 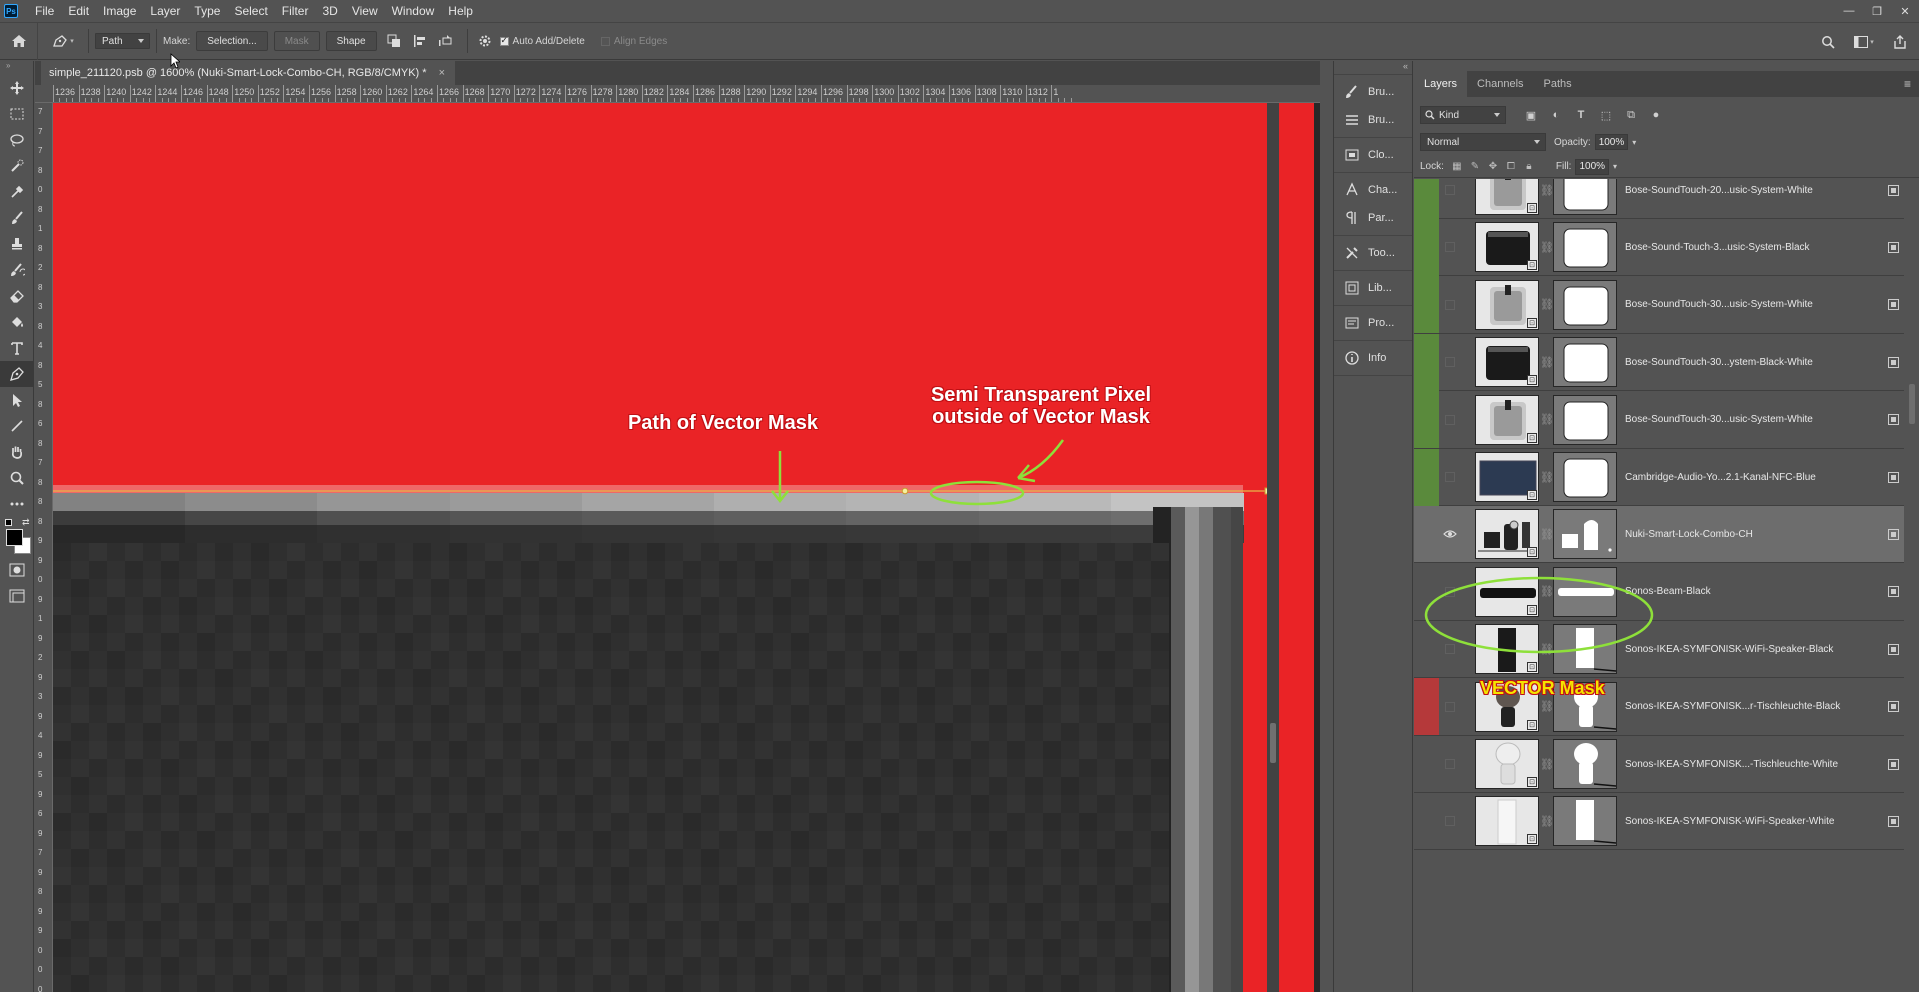 I want to click on make-shape-button: Shape, so click(x=351, y=41).